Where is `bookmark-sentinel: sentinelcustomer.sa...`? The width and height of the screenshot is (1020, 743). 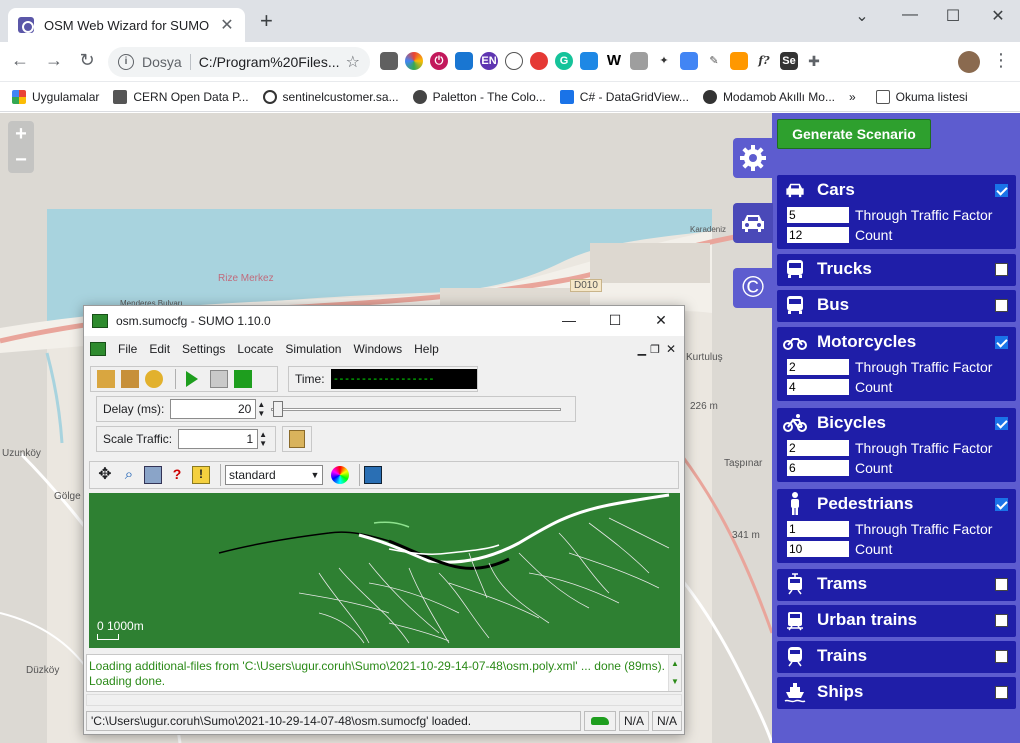 bookmark-sentinel: sentinelcustomer.sa... is located at coordinates (330, 96).